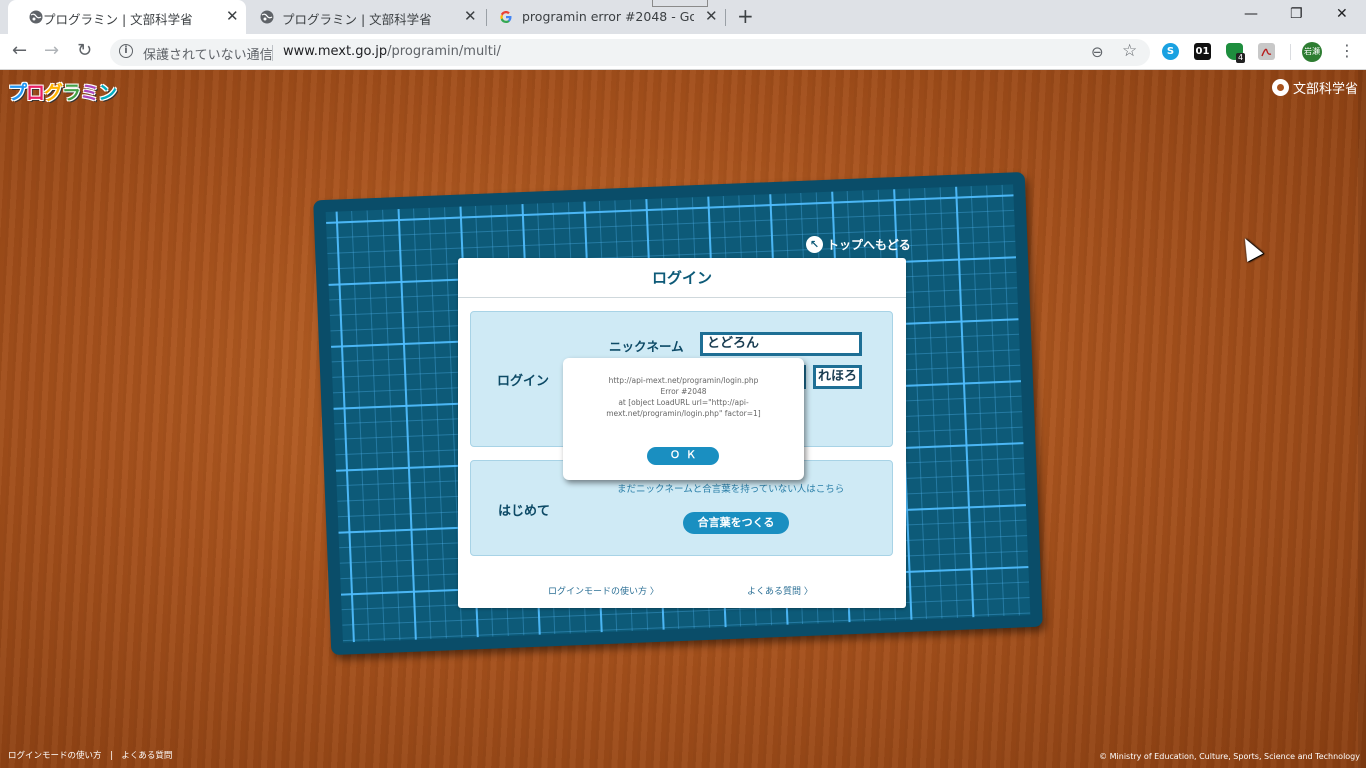 The height and width of the screenshot is (768, 1366). Describe the element at coordinates (780, 590) in the screenshot. I see `faq-link: よくある質問 〉` at that location.